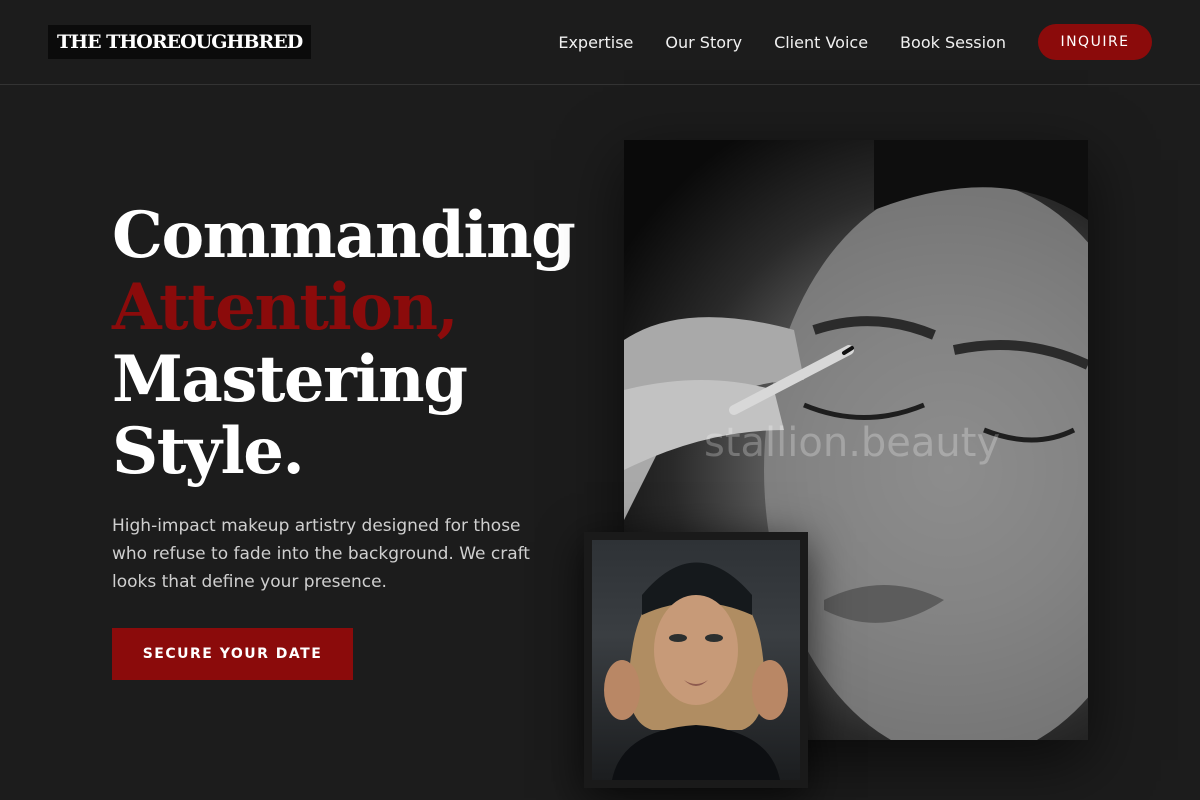 Image resolution: width=1200 pixels, height=800 pixels. What do you see at coordinates (1095, 42) in the screenshot?
I see `inquire-button: INQUIRE` at bounding box center [1095, 42].